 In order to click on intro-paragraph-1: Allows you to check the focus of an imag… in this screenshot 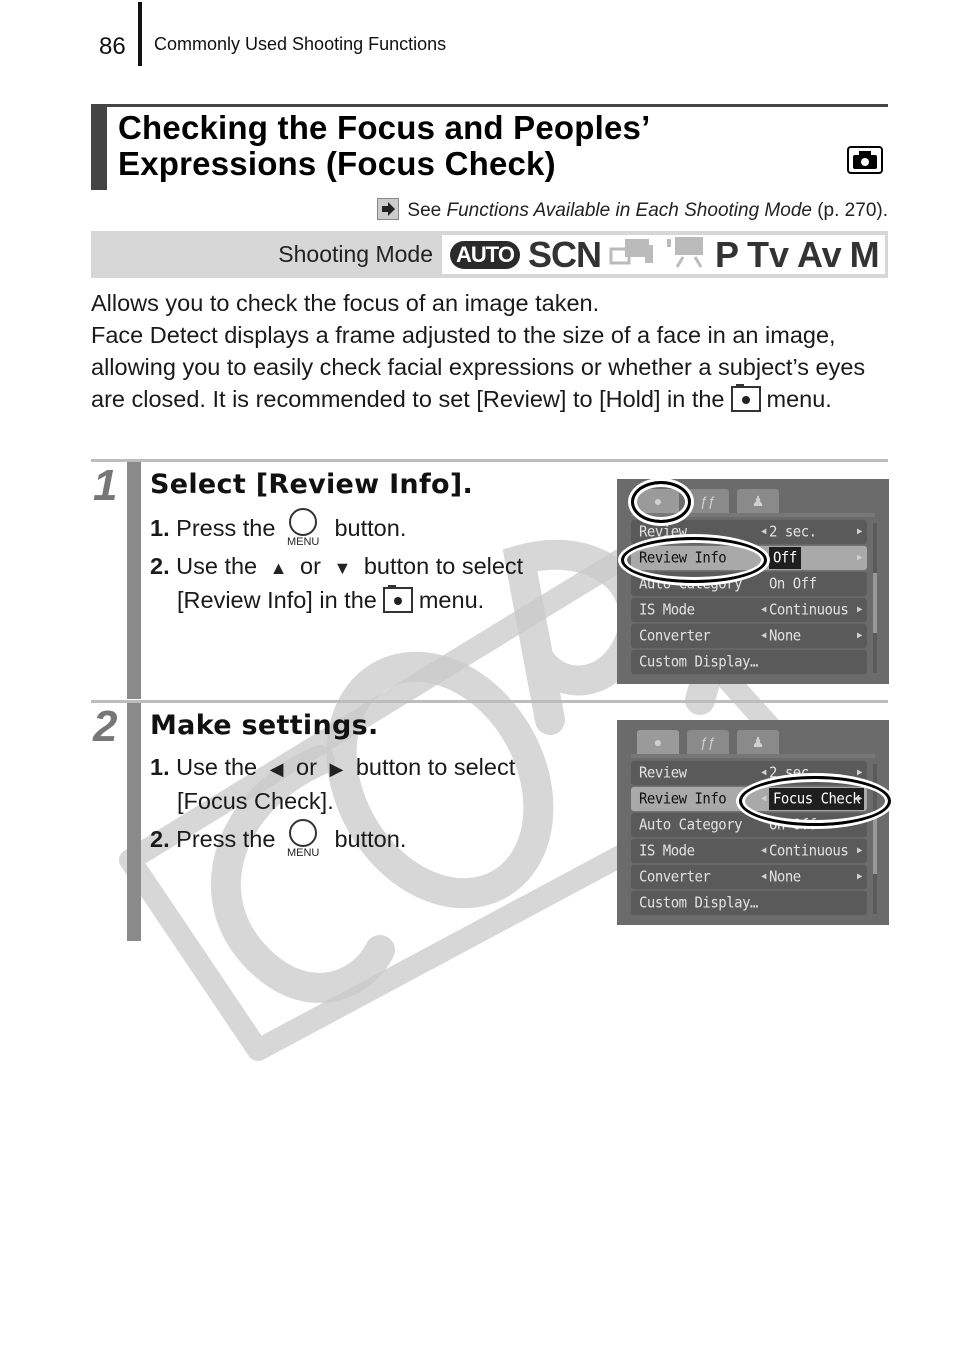, I will do `click(345, 303)`.